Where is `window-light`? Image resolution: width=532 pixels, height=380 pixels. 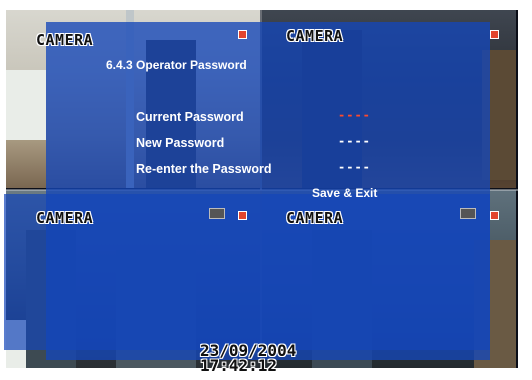
window-light is located at coordinates (26, 105).